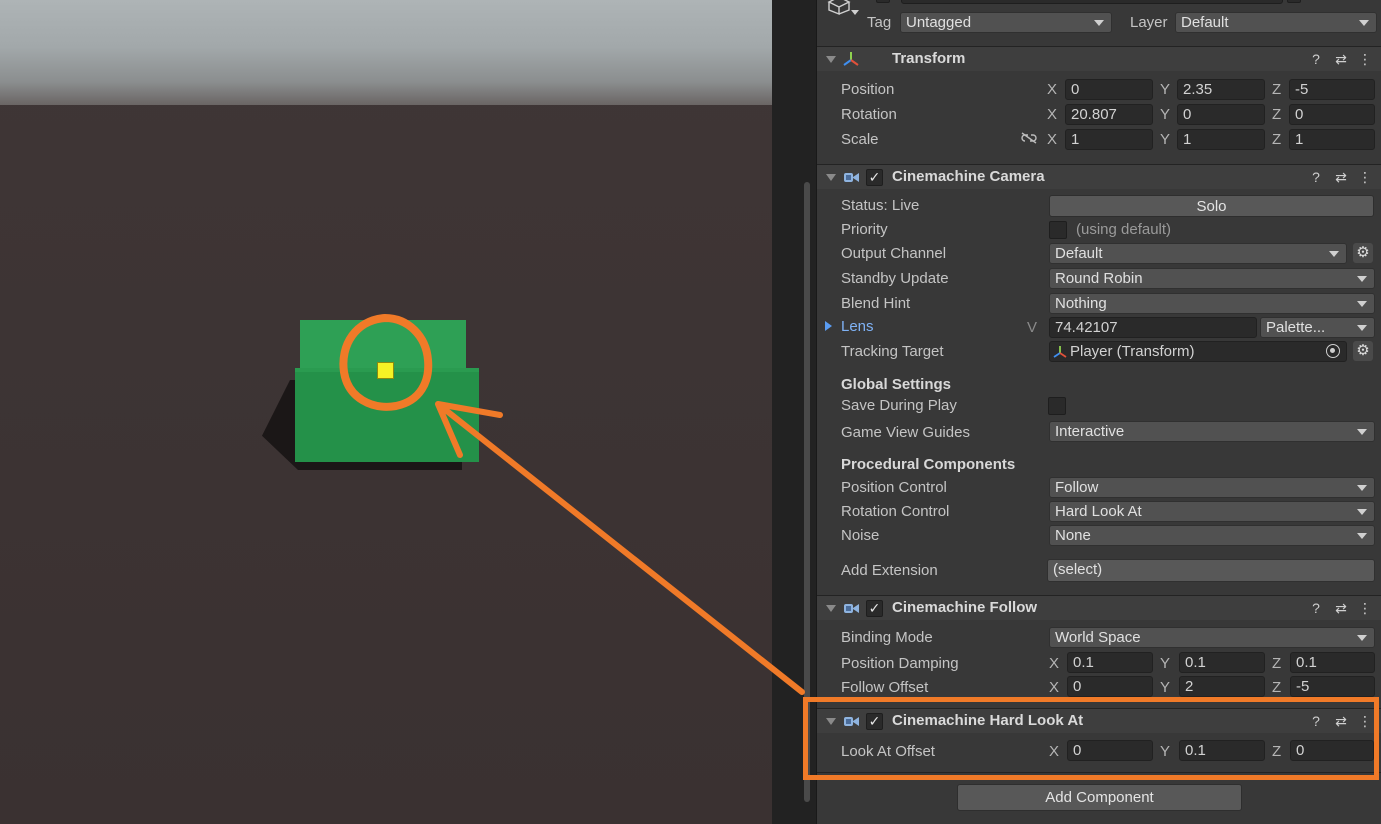 This screenshot has width=1381, height=824. What do you see at coordinates (892, 351) in the screenshot?
I see `tracking-target-label: Tracking Target` at bounding box center [892, 351].